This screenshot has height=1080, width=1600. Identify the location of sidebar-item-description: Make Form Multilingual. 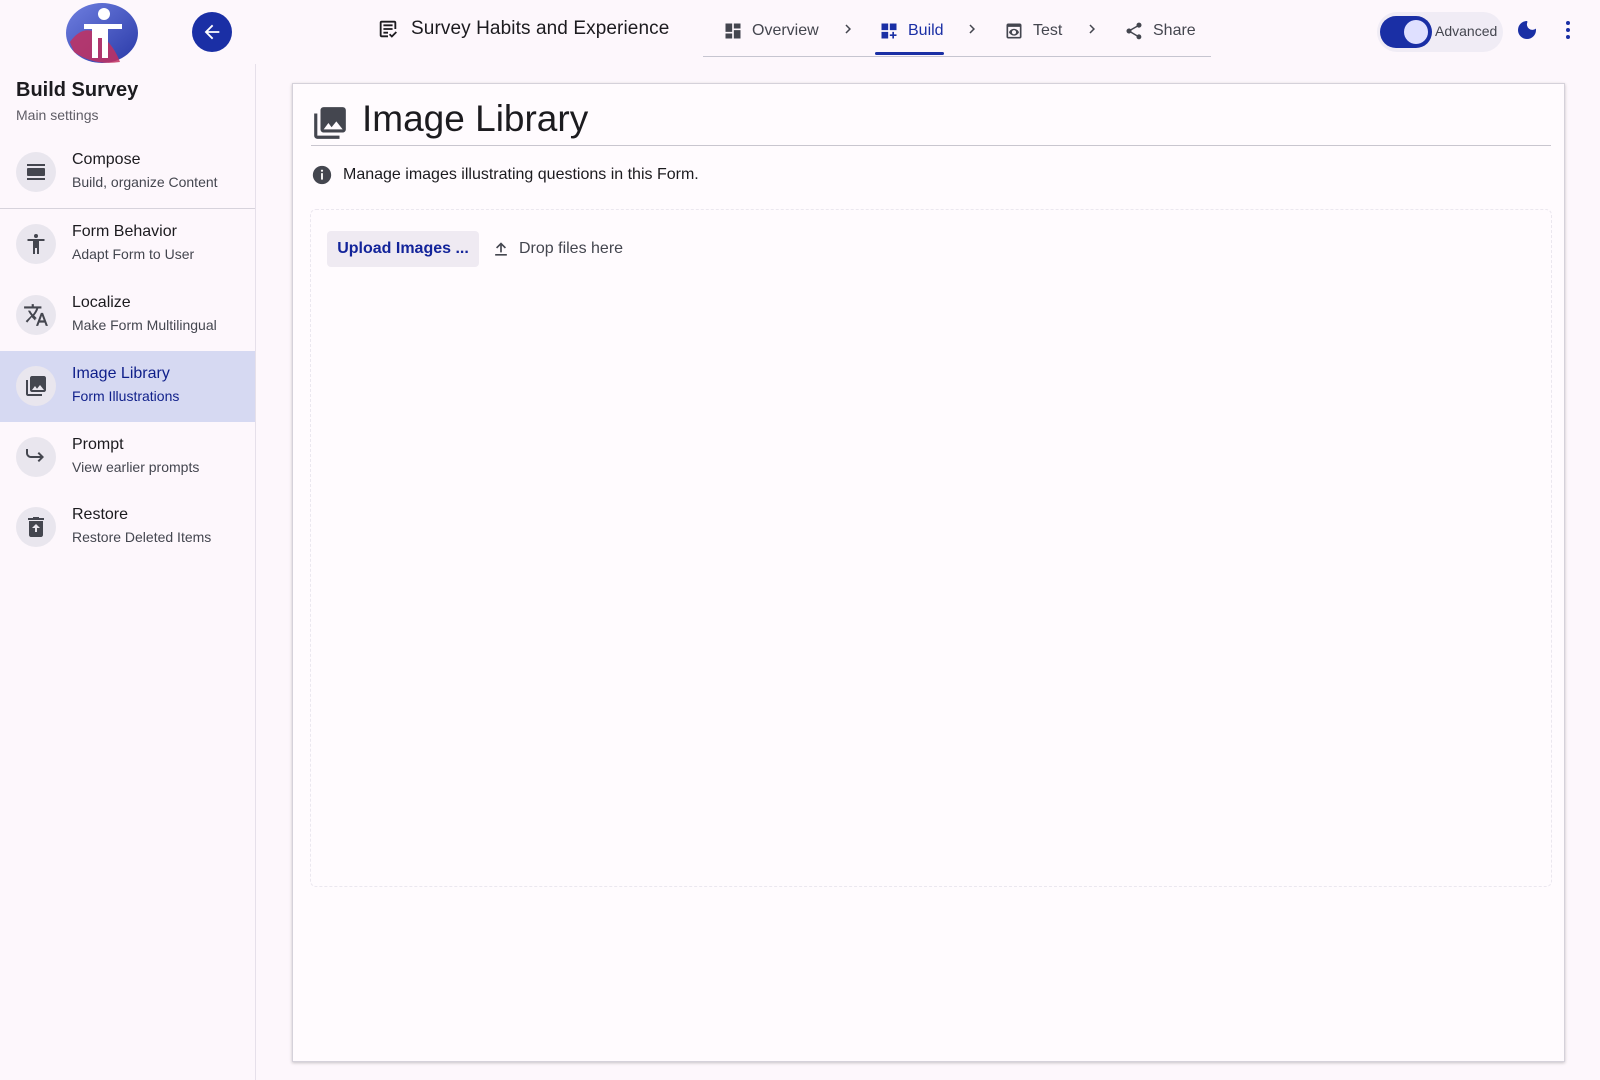
(144, 325).